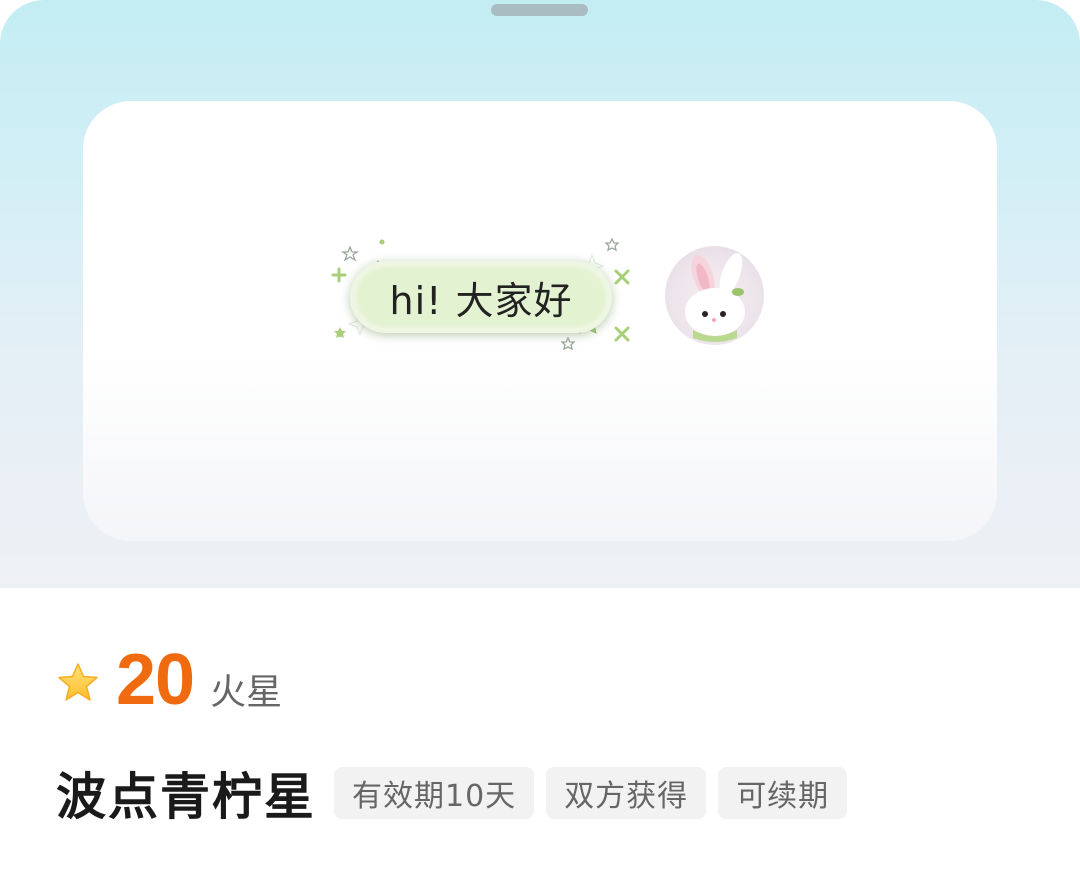 This screenshot has height=870, width=1080. Describe the element at coordinates (186, 797) in the screenshot. I see `item-name: 波点青柠星` at that location.